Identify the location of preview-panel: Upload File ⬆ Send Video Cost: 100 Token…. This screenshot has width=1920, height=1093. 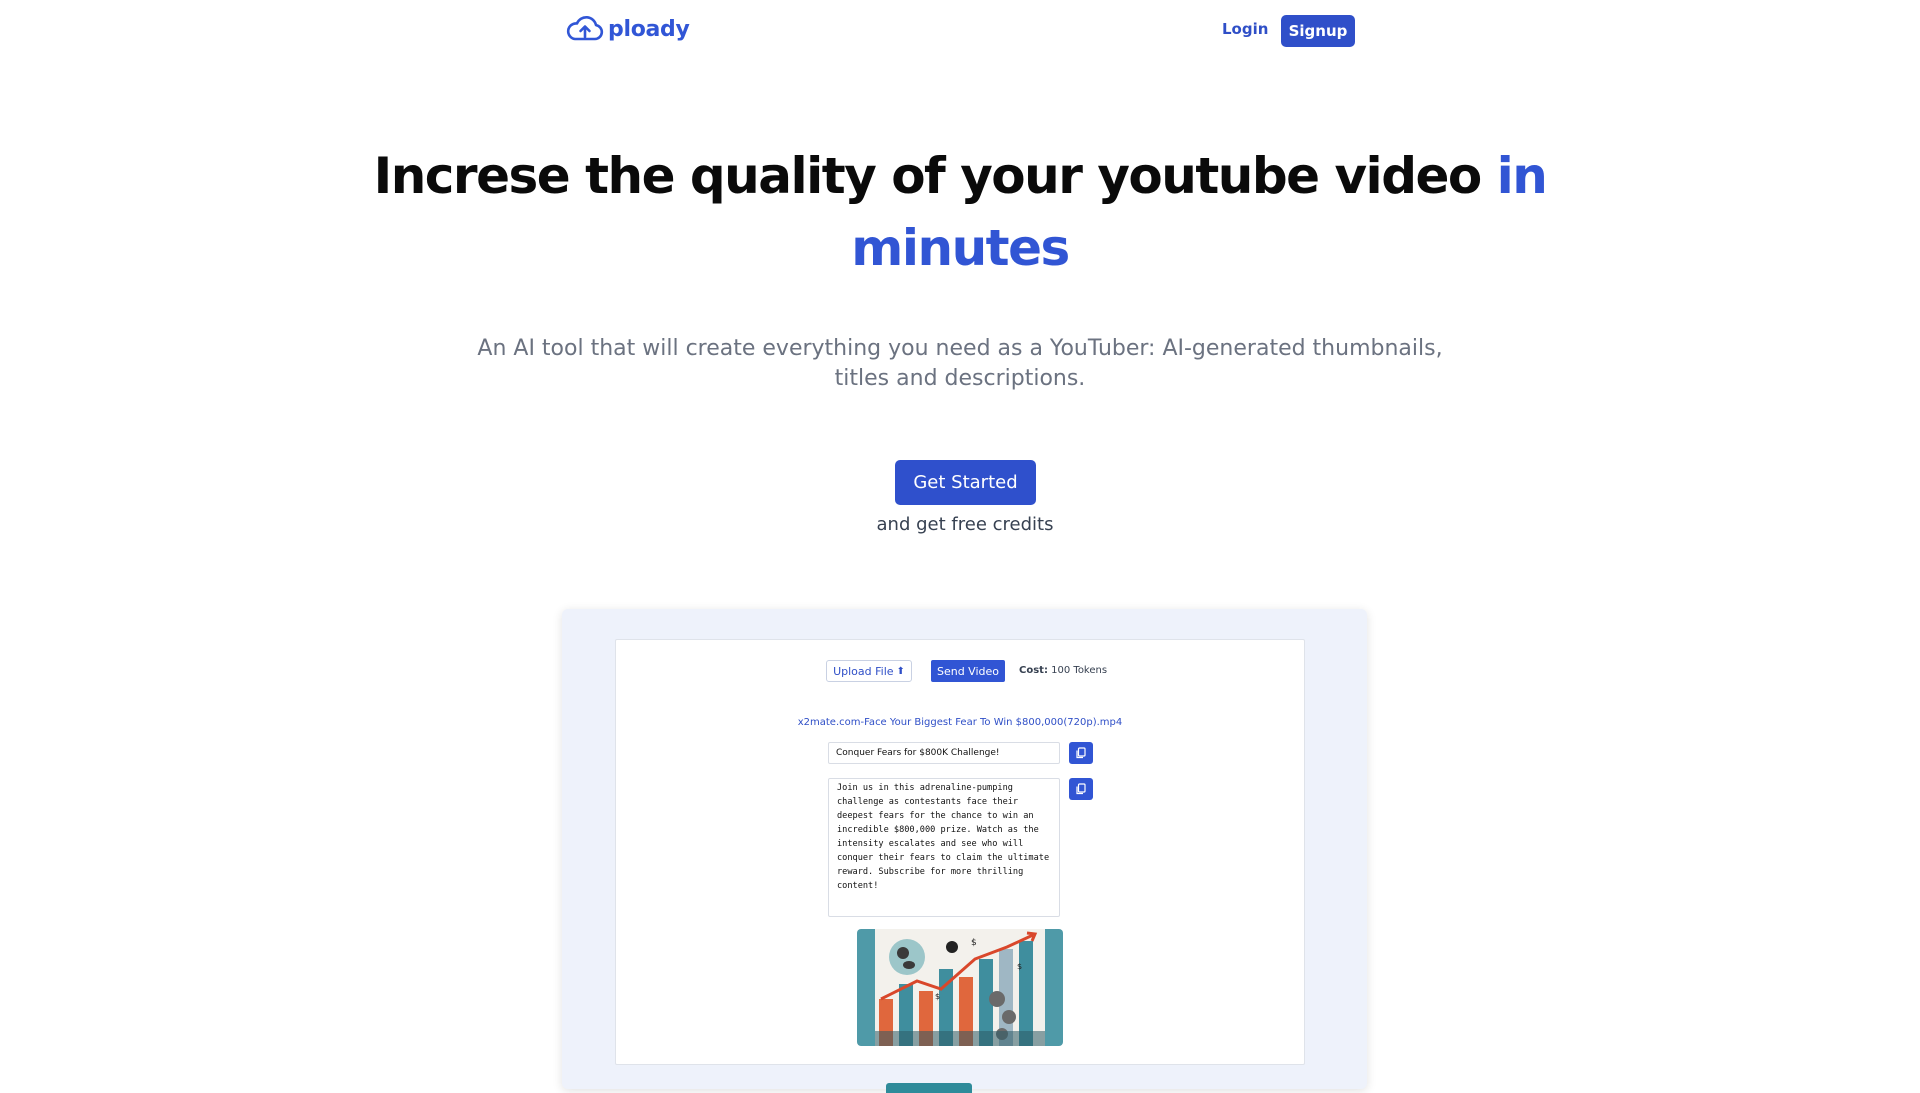
(960, 852).